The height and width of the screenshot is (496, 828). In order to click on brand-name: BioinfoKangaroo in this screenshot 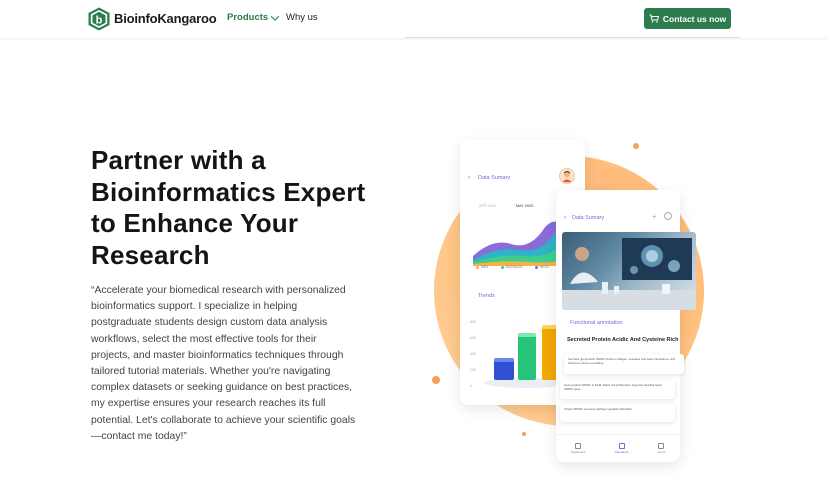, I will do `click(165, 18)`.